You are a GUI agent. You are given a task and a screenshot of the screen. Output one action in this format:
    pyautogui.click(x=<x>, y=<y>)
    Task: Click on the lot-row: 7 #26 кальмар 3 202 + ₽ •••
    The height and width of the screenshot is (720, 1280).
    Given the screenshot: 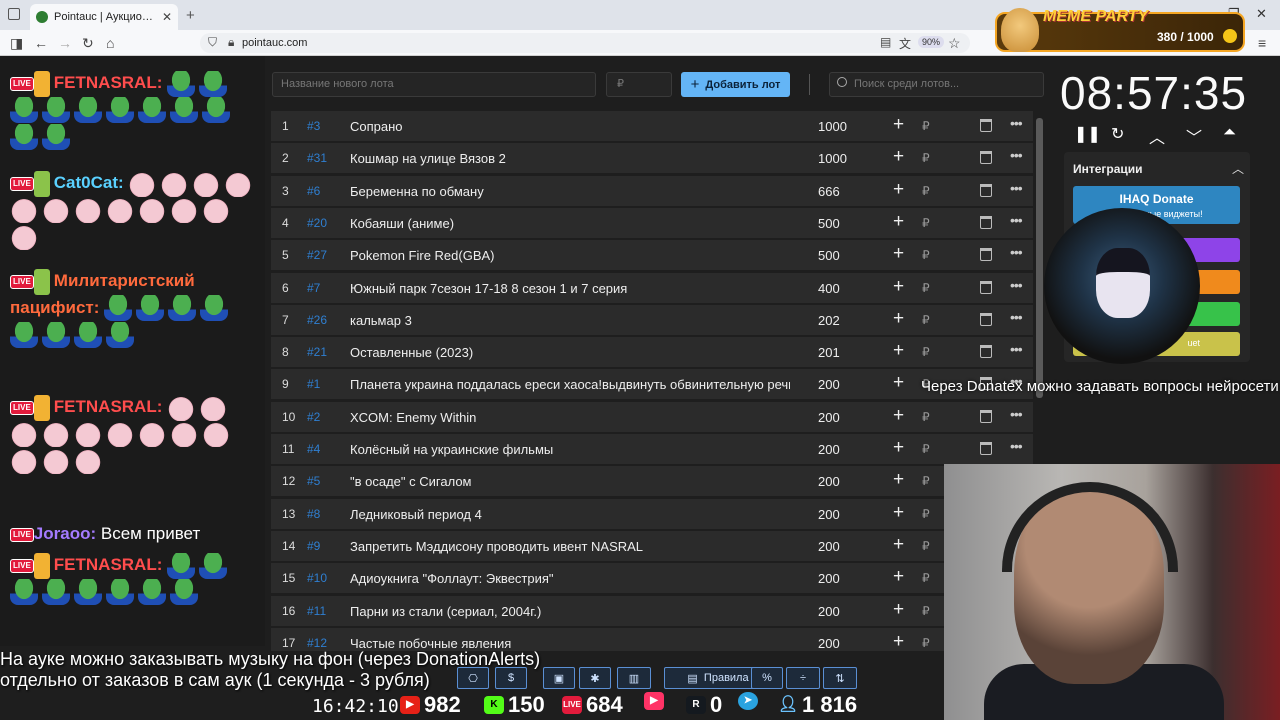 What is the action you would take?
    pyautogui.click(x=652, y=319)
    